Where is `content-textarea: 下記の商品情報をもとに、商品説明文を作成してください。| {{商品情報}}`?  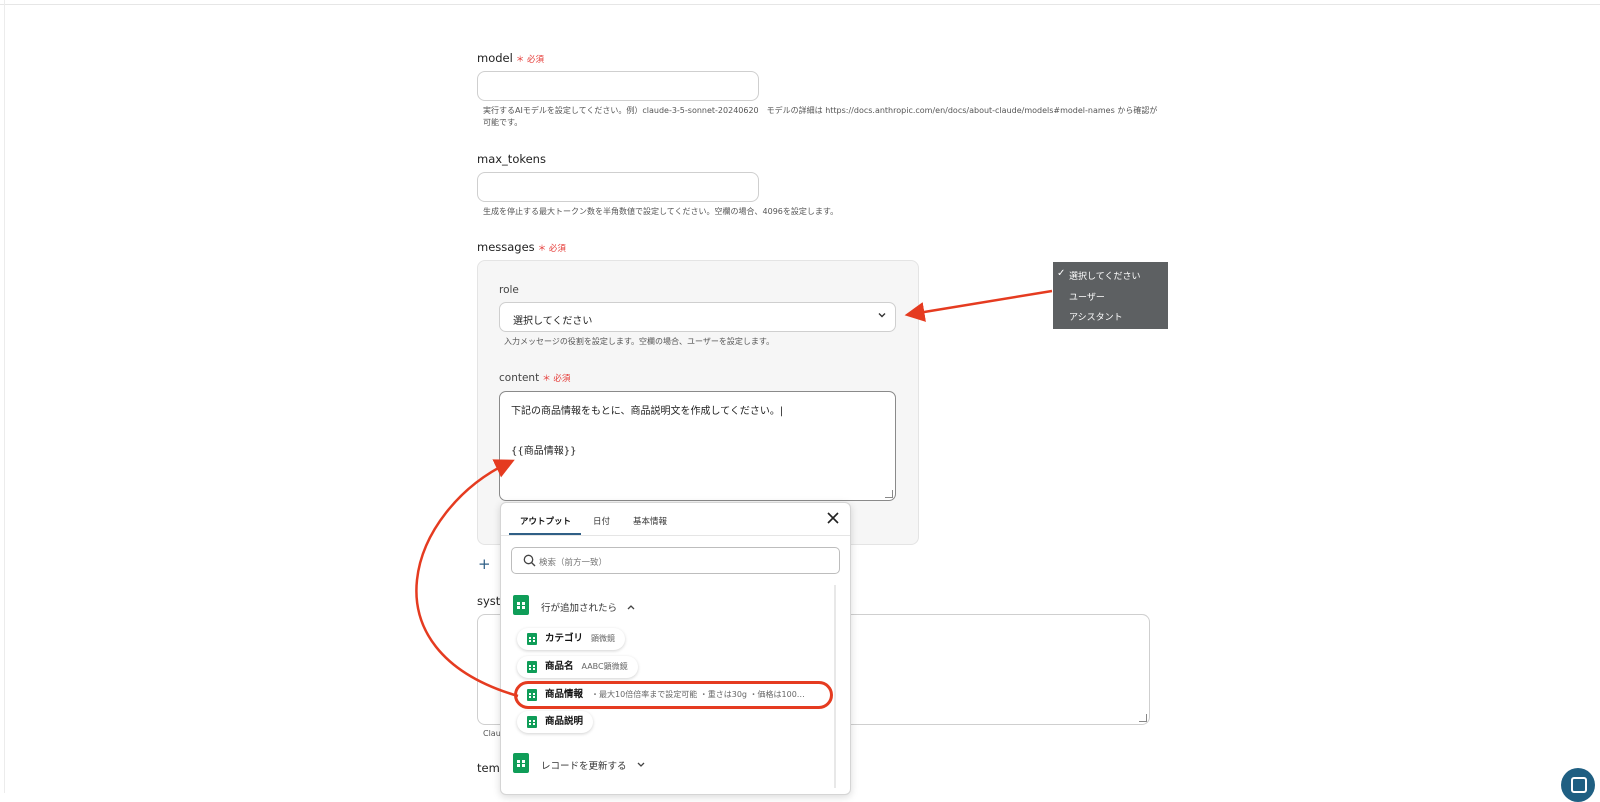
content-textarea: 下記の商品情報をもとに、商品説明文を作成してください。| {{商品情報}} is located at coordinates (697, 446).